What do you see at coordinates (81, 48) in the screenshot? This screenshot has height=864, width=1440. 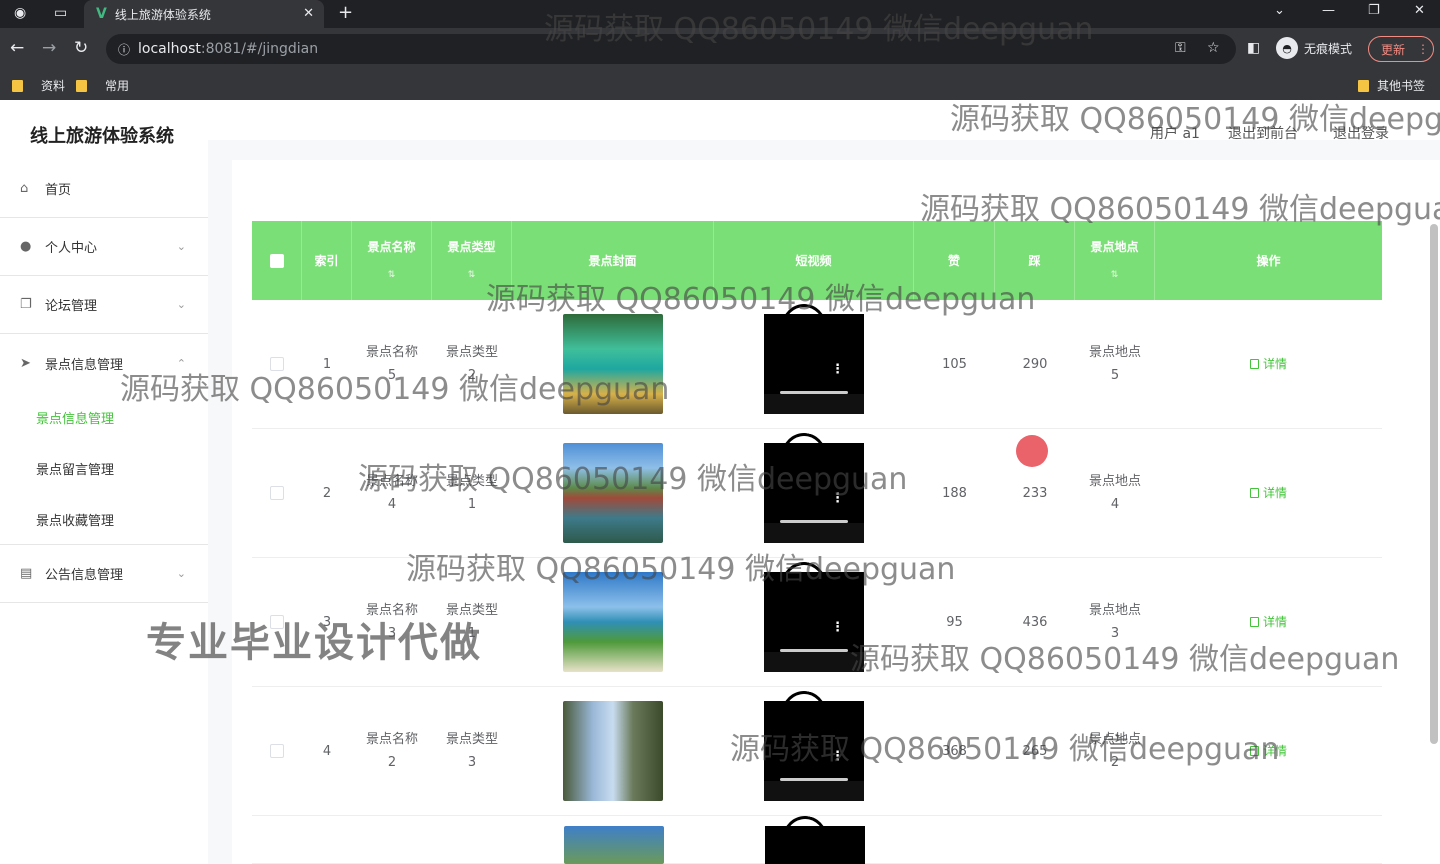 I see `reload-icon: ↻` at bounding box center [81, 48].